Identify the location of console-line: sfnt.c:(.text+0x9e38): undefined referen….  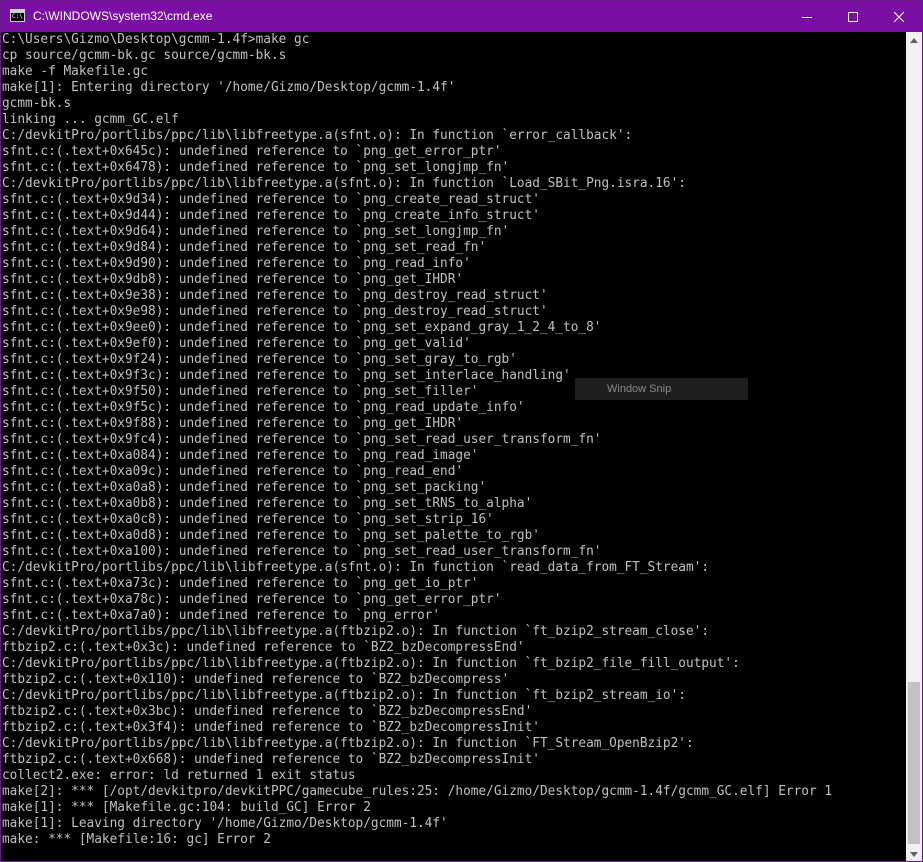
(275, 295).